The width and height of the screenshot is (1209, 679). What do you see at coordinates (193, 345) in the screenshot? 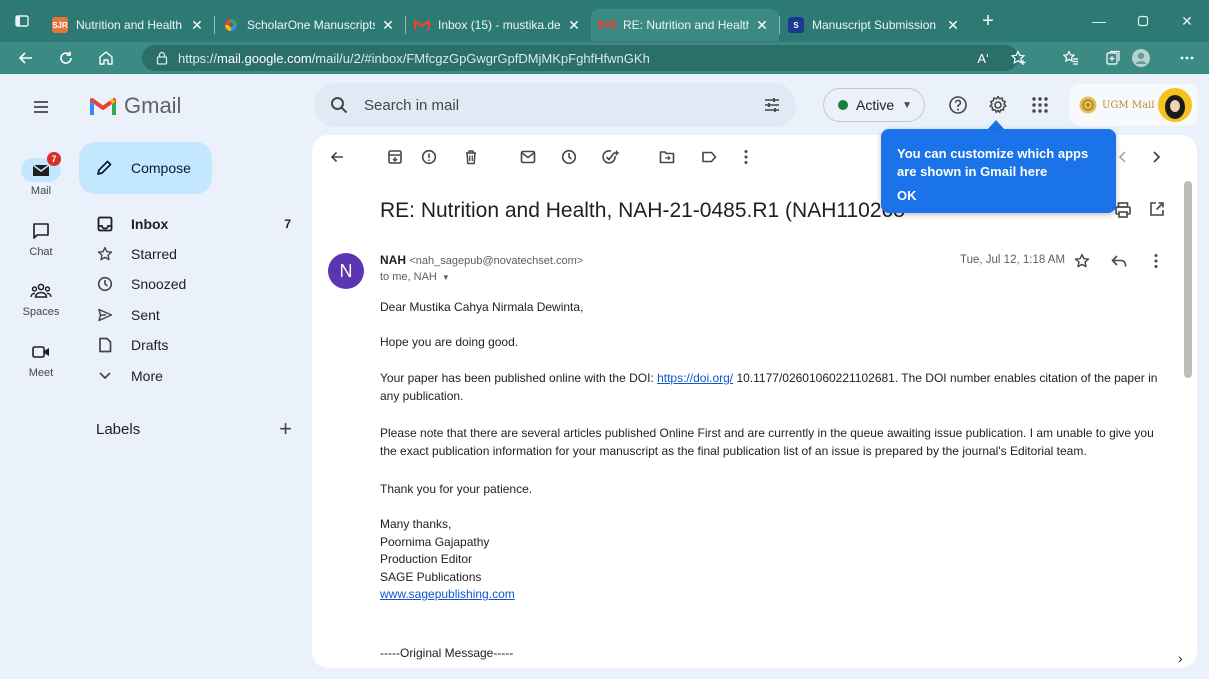
I see `nav-drafts: Drafts` at bounding box center [193, 345].